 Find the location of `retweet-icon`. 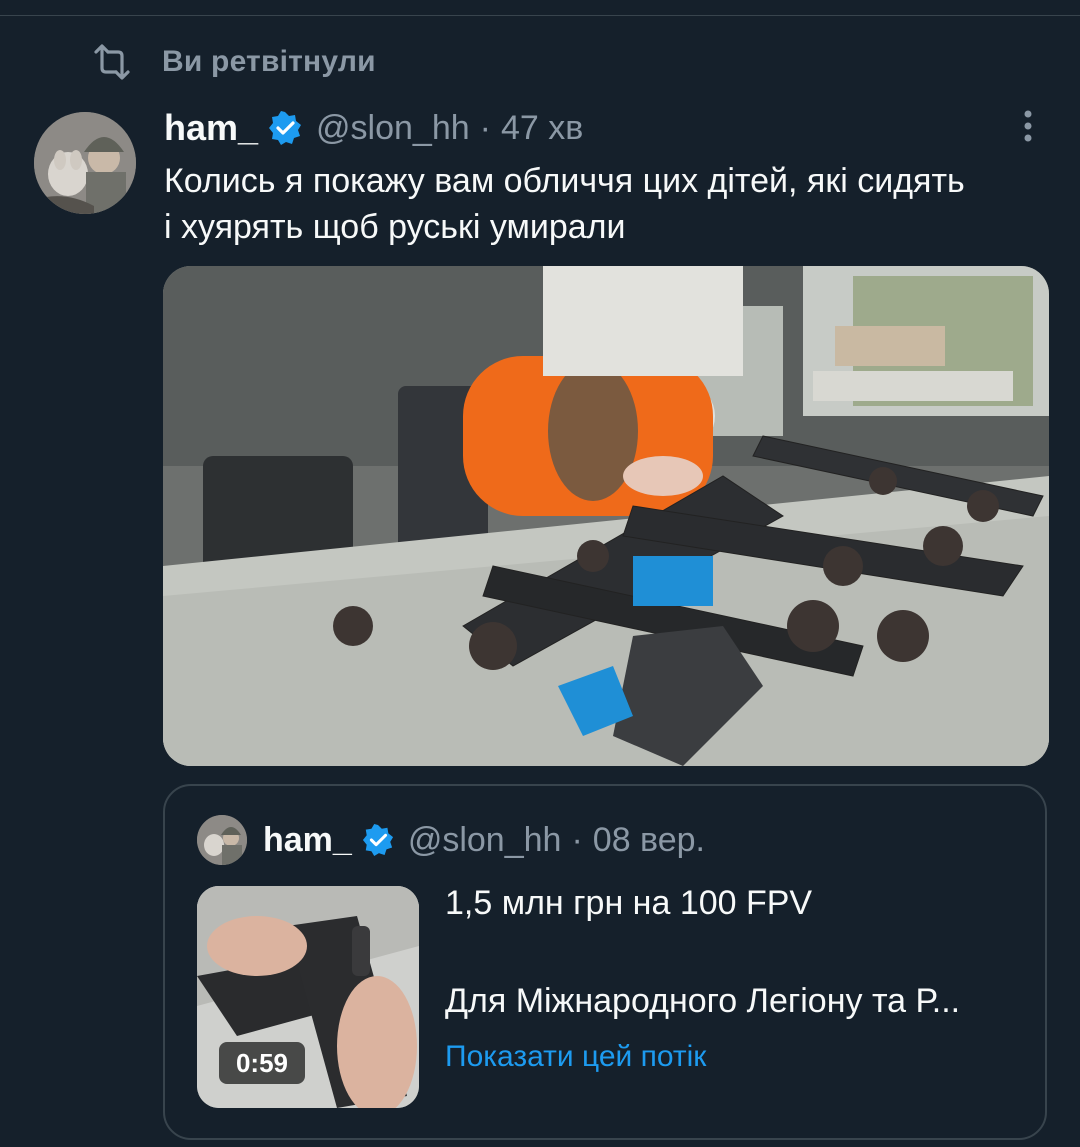

retweet-icon is located at coordinates (112, 62).